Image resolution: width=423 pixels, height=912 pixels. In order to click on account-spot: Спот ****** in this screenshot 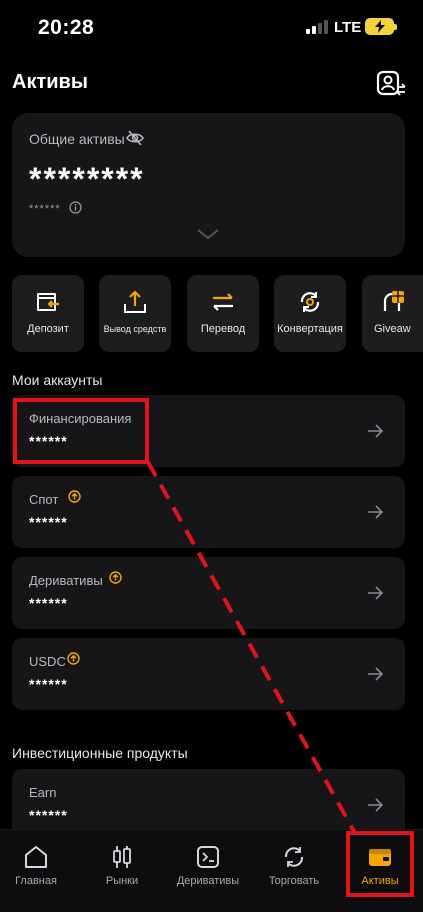, I will do `click(208, 512)`.